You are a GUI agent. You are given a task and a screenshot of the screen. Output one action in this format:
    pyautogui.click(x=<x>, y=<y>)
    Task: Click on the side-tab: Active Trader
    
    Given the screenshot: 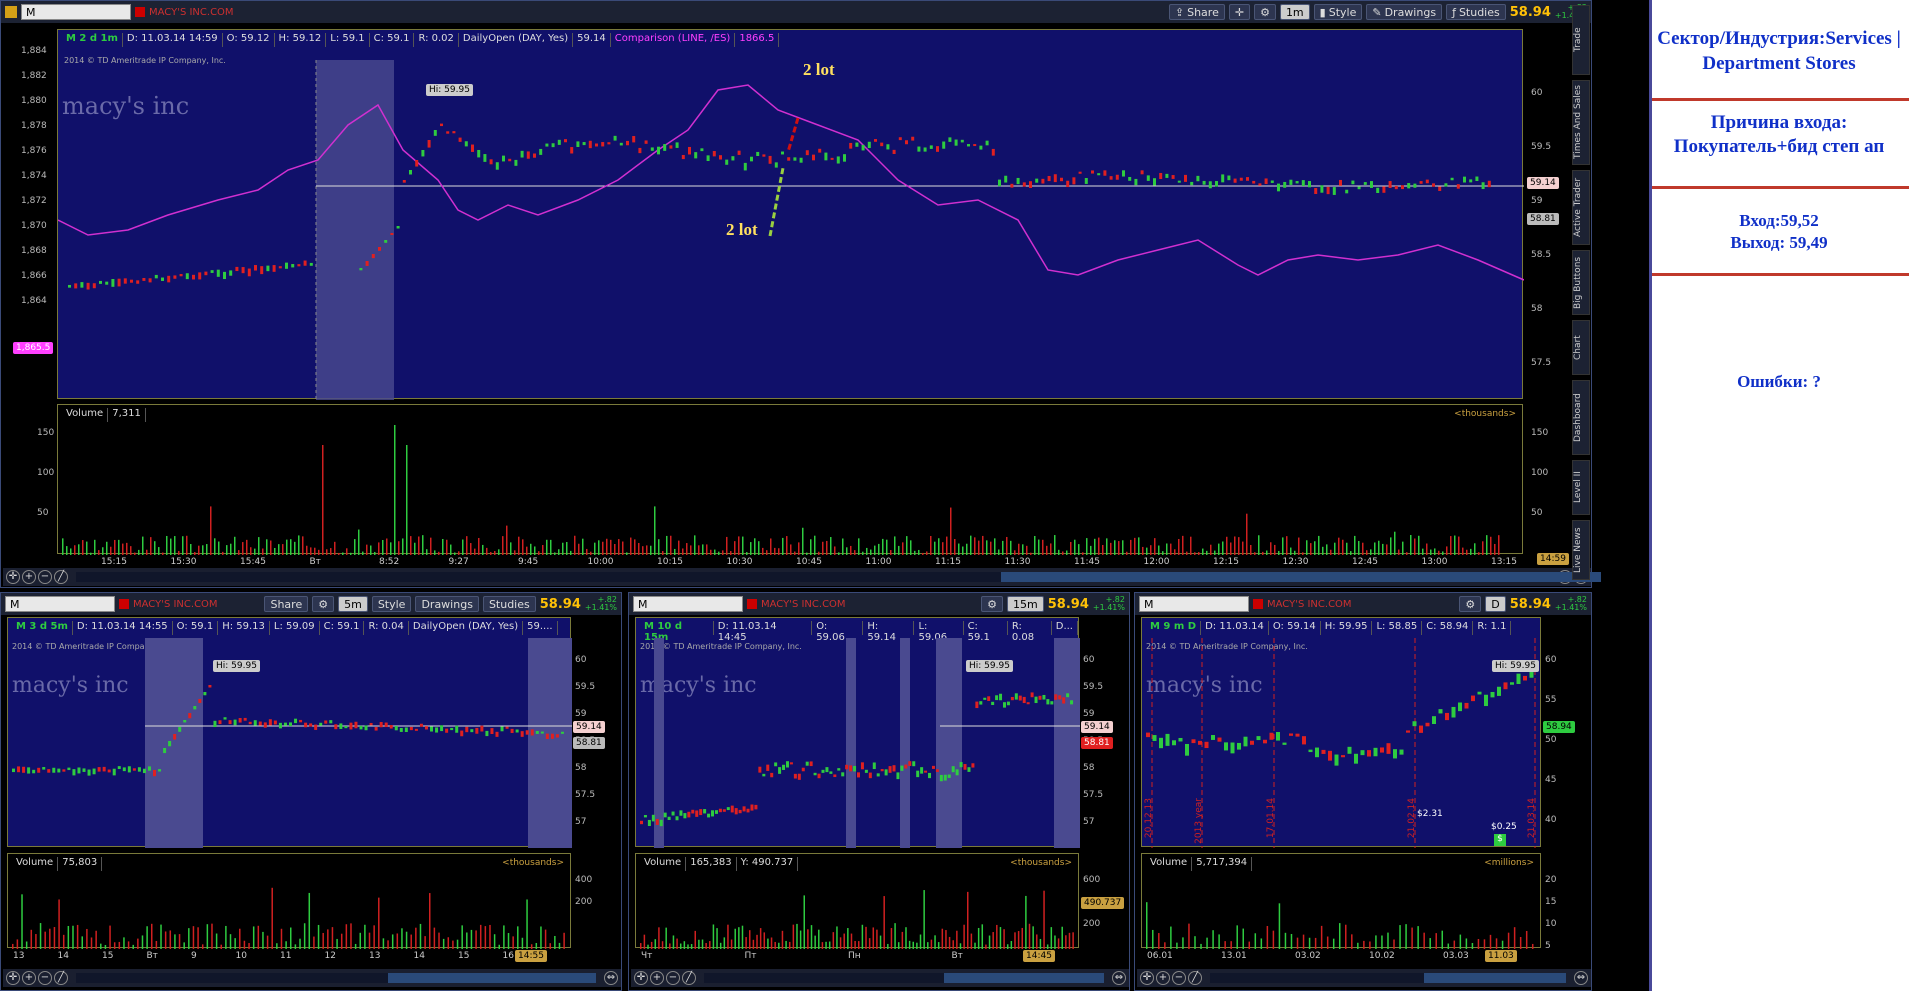 What is the action you would take?
    pyautogui.click(x=1581, y=207)
    